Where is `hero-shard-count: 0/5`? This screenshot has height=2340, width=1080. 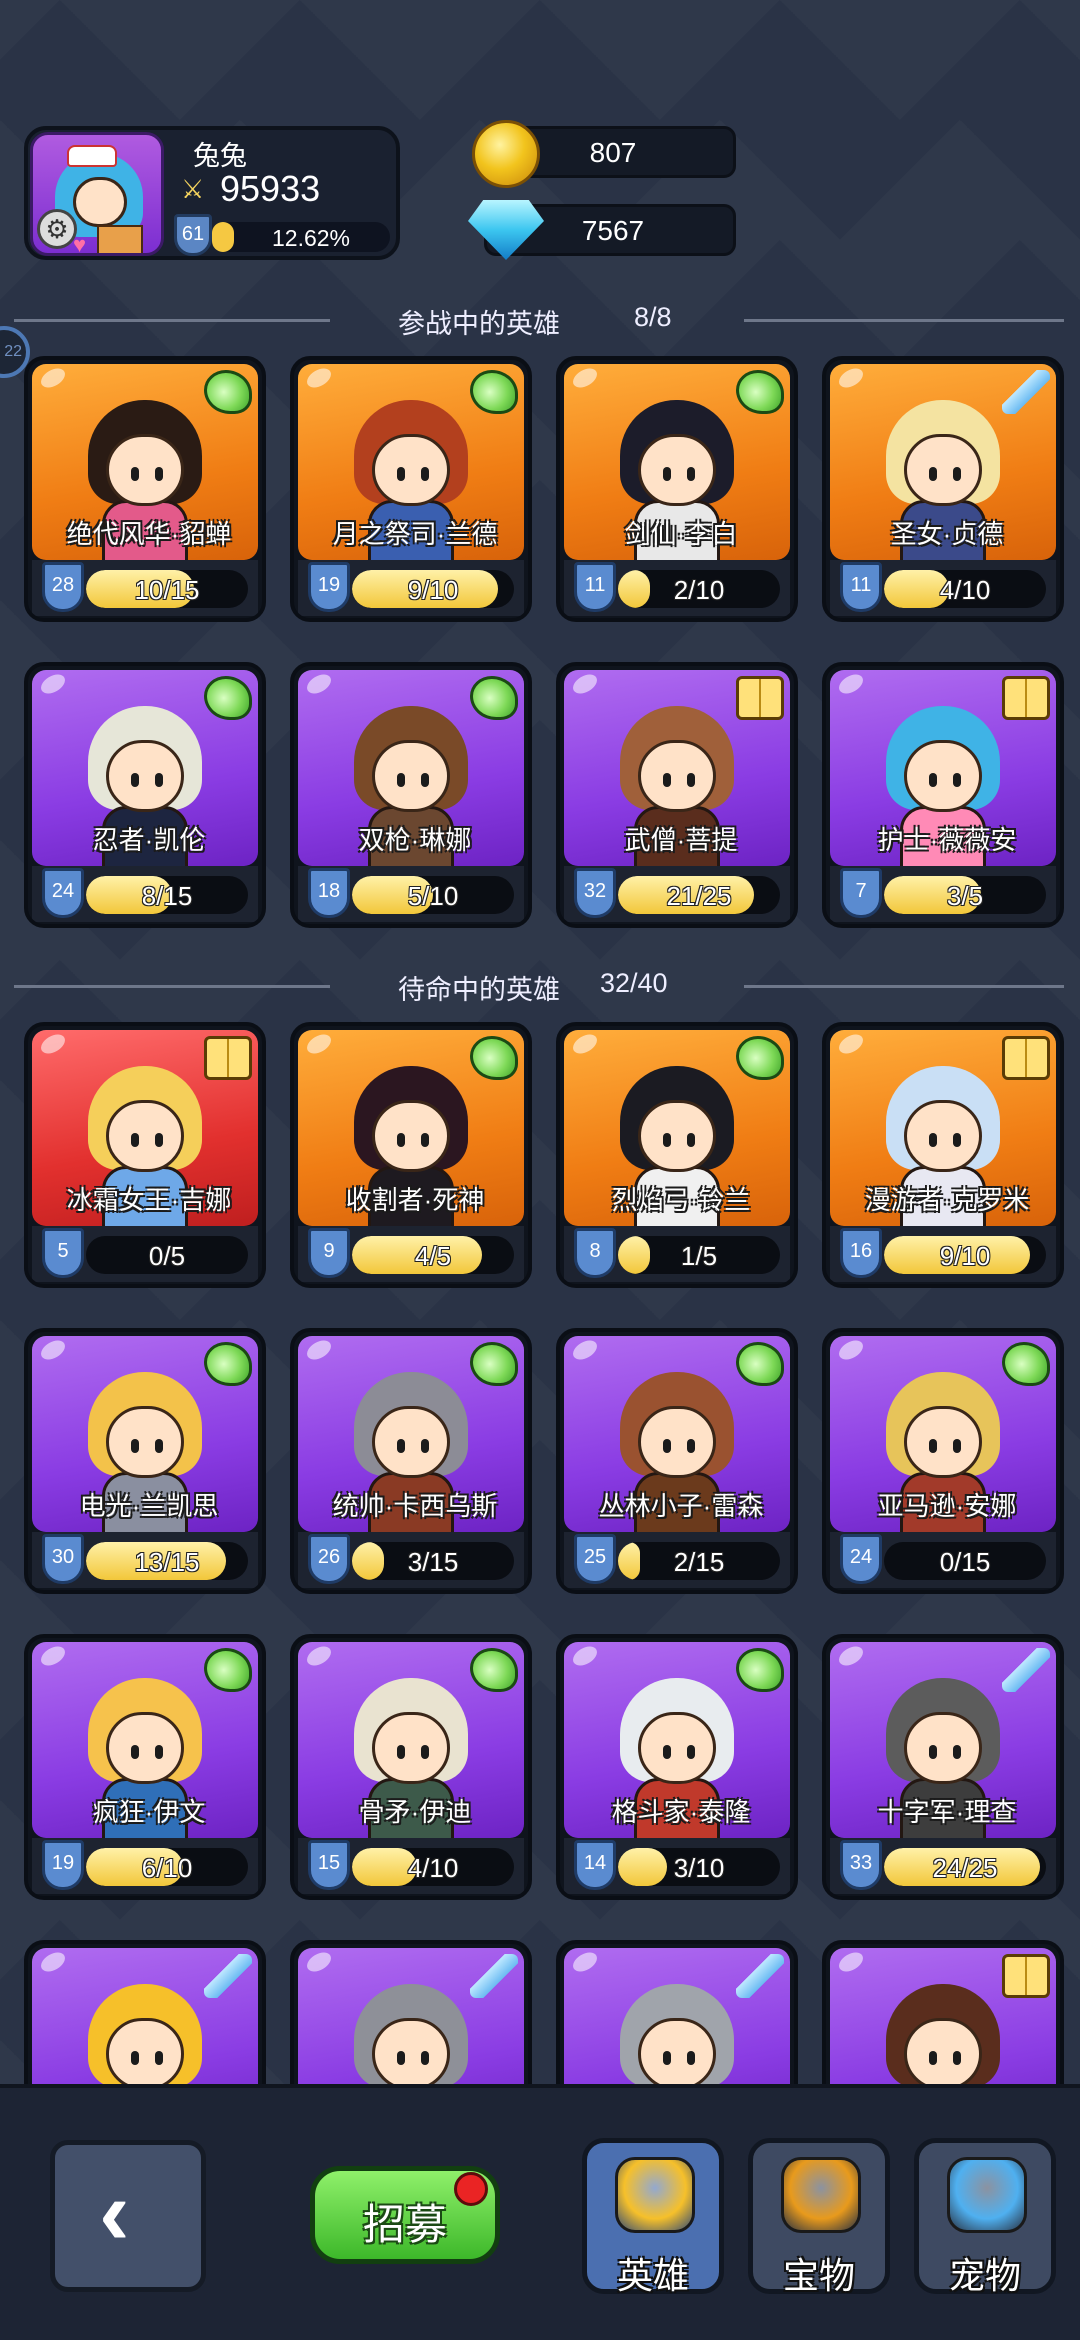
hero-shard-count: 0/5 is located at coordinates (167, 1256).